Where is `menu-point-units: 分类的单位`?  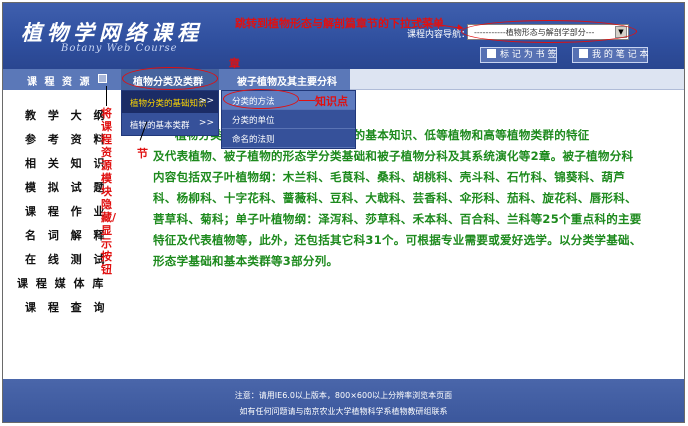 menu-point-units: 分类的单位 is located at coordinates (288, 119).